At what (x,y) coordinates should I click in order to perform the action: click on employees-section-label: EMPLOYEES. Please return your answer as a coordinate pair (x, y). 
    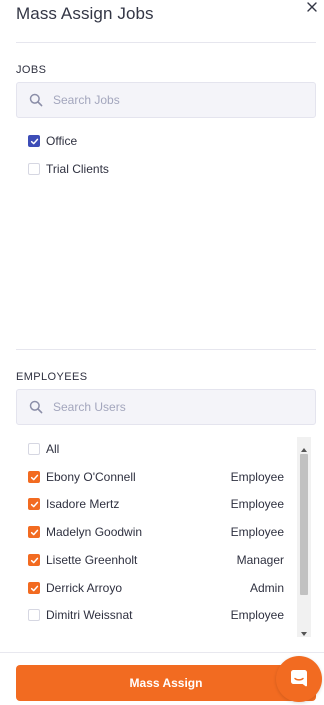
    Looking at the image, I should click on (52, 377).